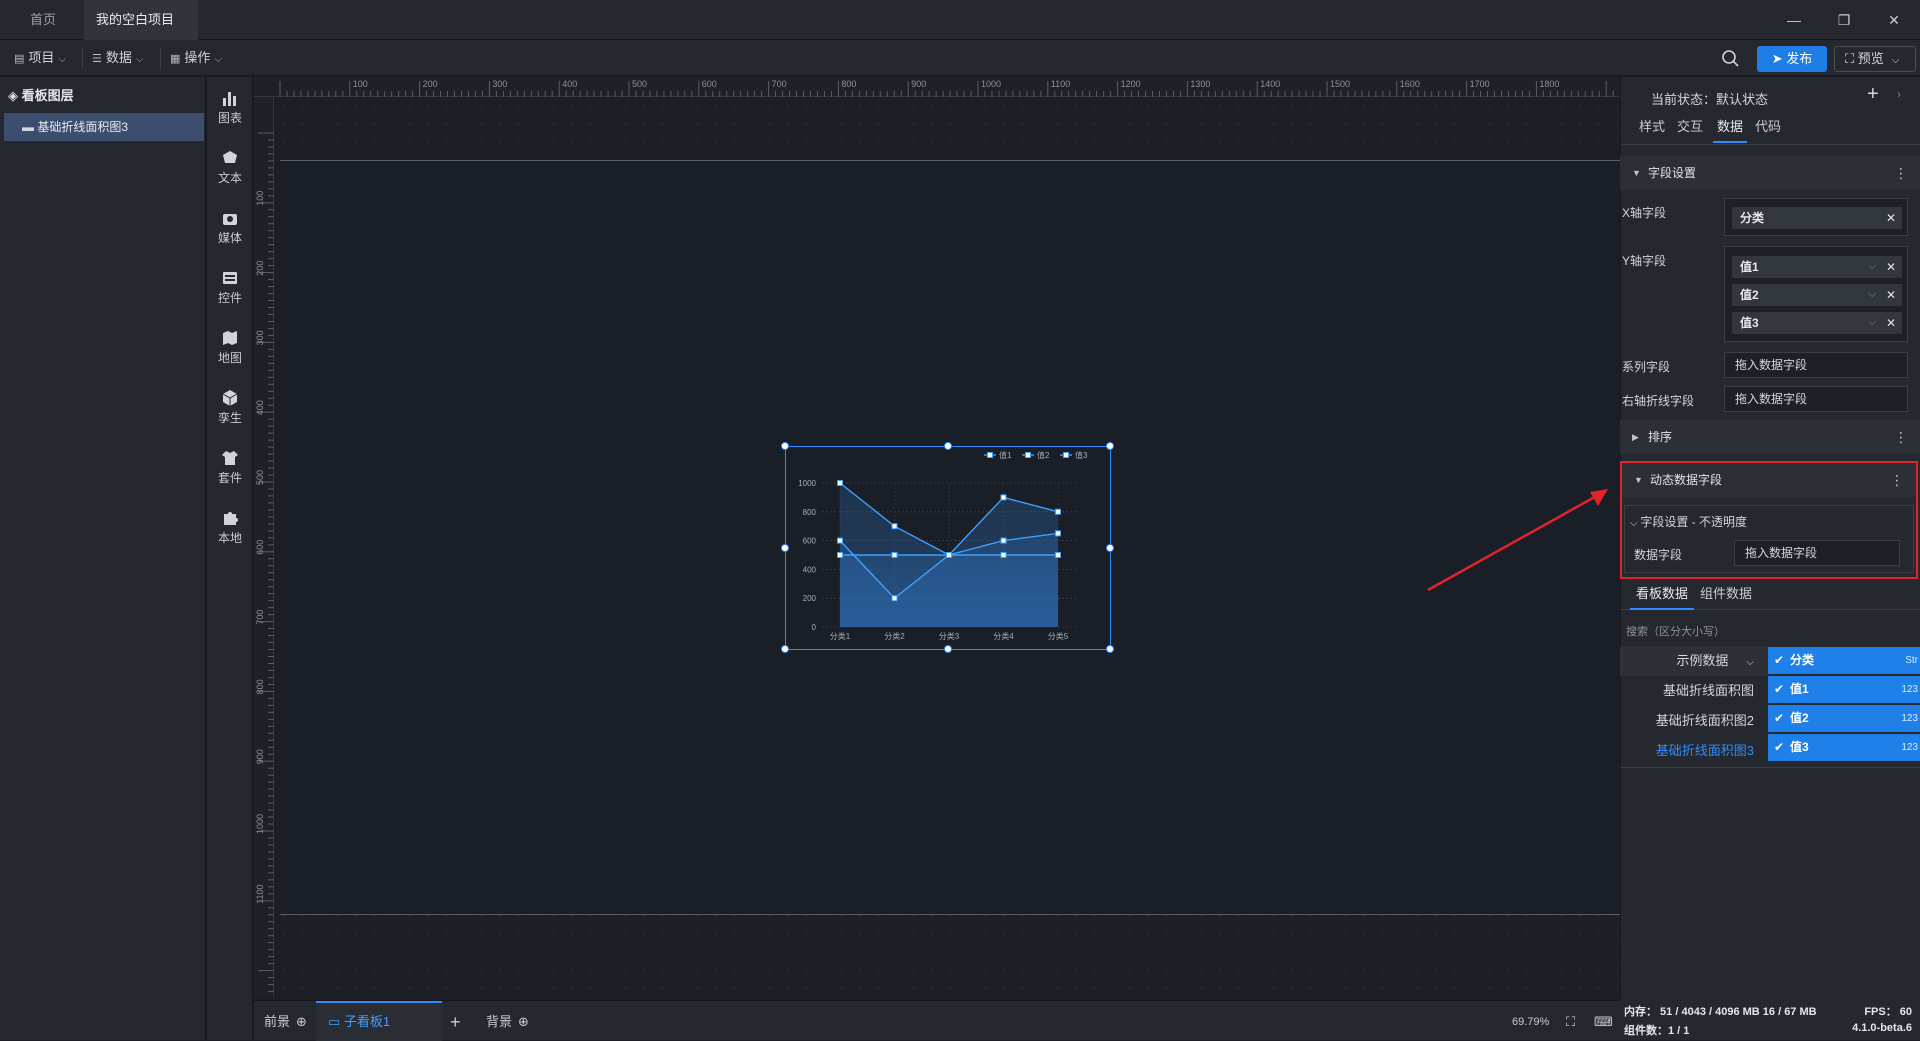 Image resolution: width=1920 pixels, height=1041 pixels. What do you see at coordinates (455, 1022) in the screenshot?
I see `add-board-button: +` at bounding box center [455, 1022].